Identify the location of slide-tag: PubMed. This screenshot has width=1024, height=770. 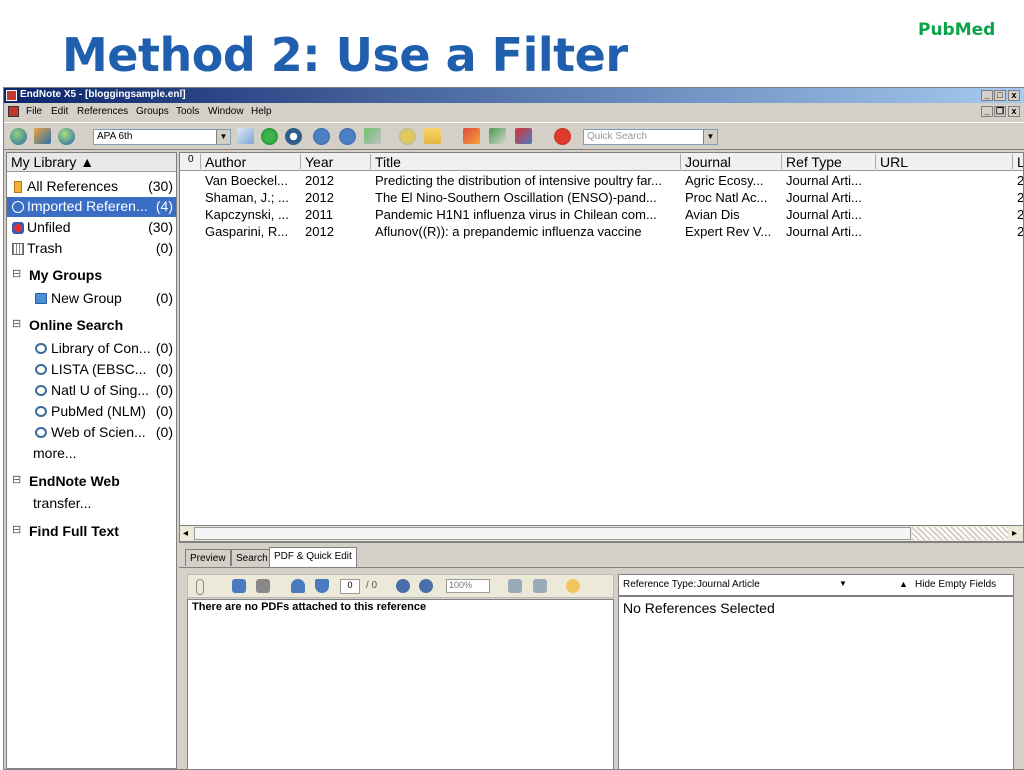
(957, 30).